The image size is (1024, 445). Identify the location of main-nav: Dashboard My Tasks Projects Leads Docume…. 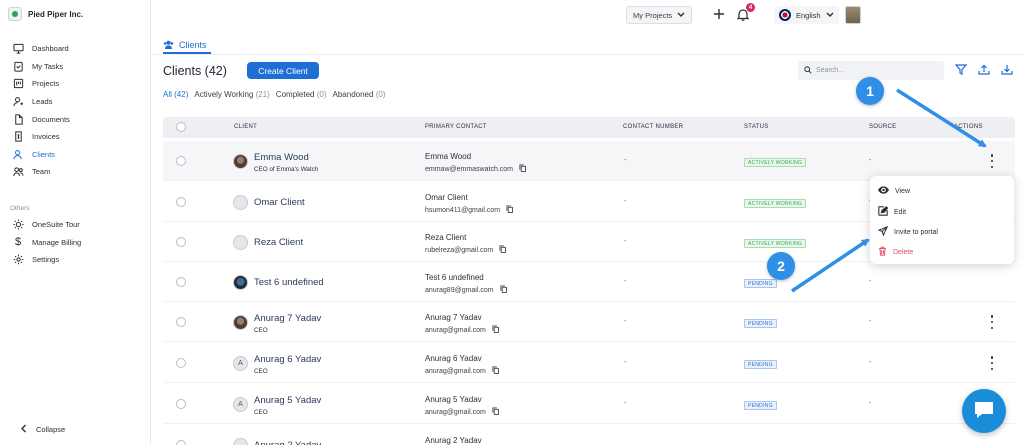
(77, 110).